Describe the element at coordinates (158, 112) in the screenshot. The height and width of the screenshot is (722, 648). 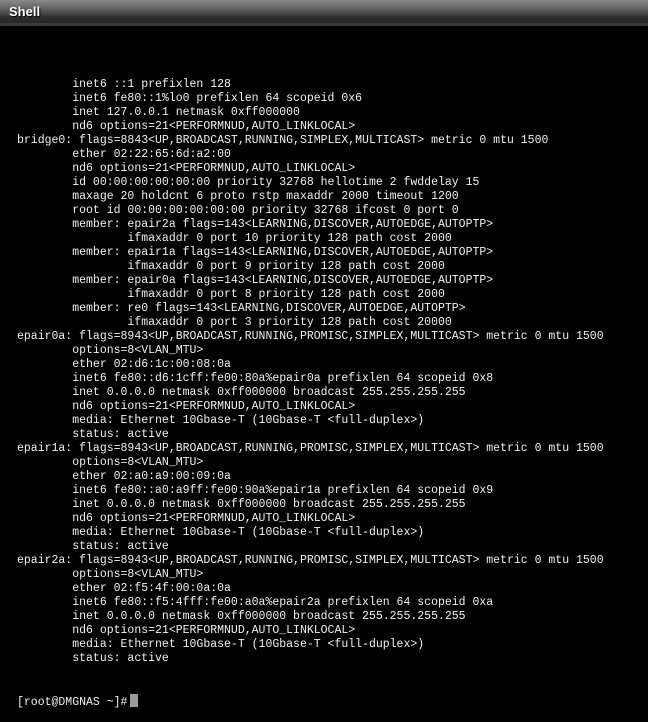
I see `terminal-line: inet 127.0.0.1 netmask 0xff000000` at that location.